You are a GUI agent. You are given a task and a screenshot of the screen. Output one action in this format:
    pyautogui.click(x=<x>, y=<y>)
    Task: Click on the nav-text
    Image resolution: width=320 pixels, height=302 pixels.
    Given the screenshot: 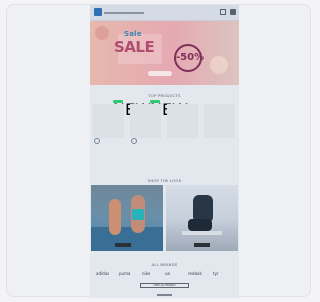 What is the action you would take?
    pyautogui.click(x=124, y=13)
    